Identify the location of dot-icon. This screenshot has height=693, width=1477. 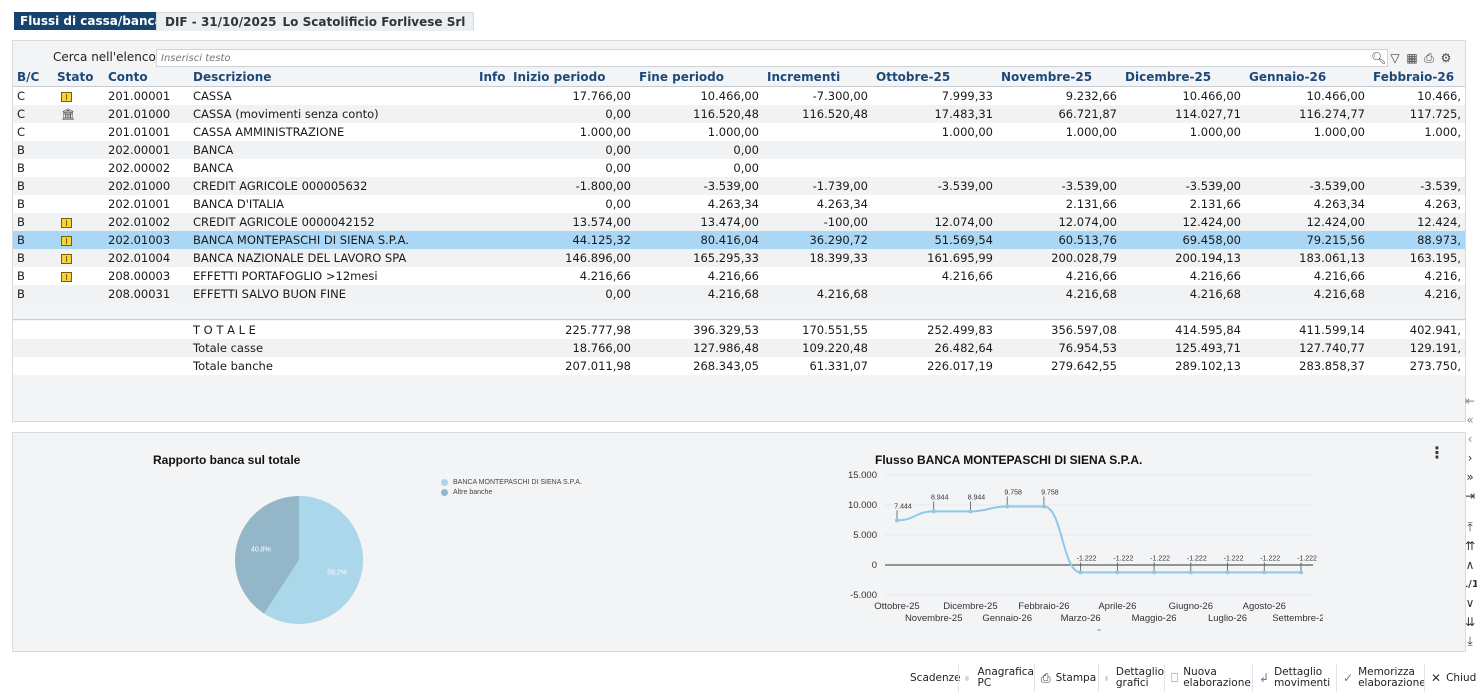
(967, 678).